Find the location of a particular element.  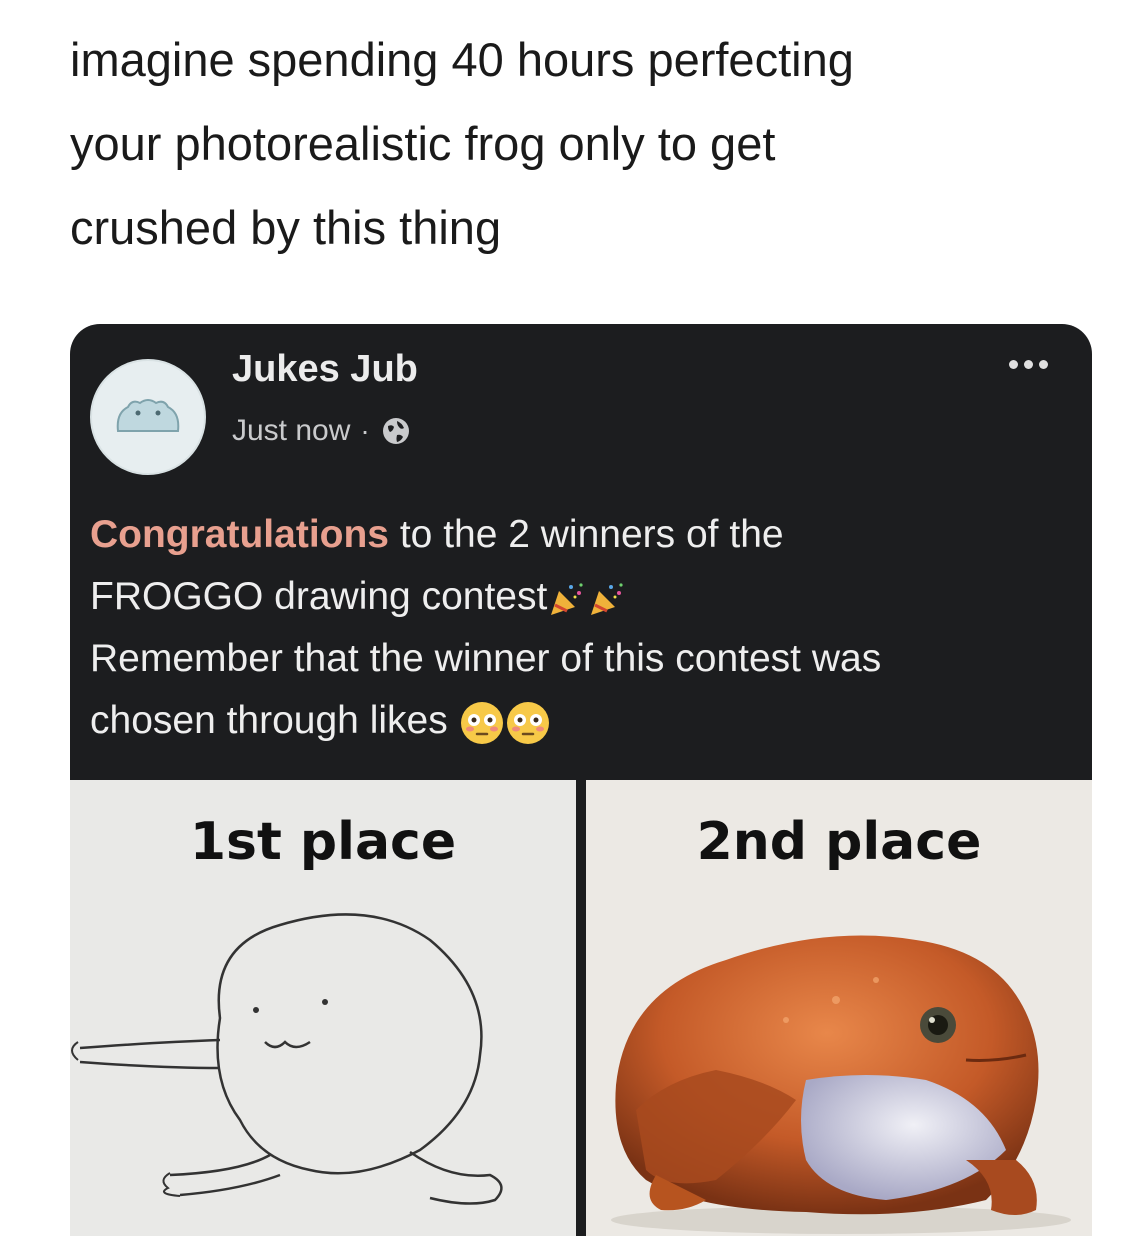

first-place-label: 1st place is located at coordinates (323, 842).